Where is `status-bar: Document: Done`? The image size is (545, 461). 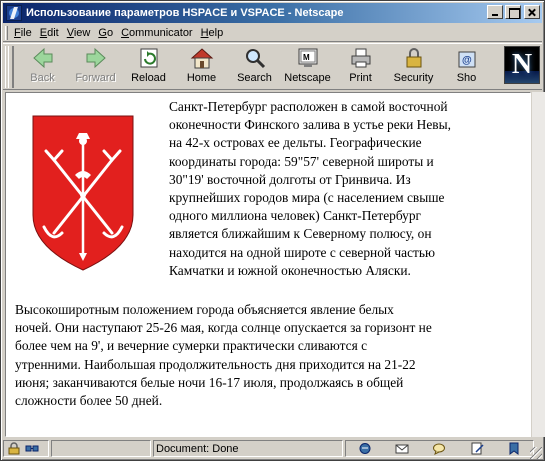
status-bar: Document: Done is located at coordinates (272, 448).